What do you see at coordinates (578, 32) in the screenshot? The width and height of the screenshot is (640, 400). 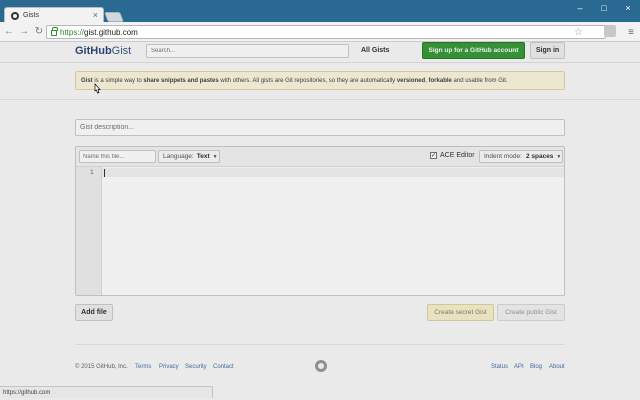 I see `bookmark-star-icon: ☆` at bounding box center [578, 32].